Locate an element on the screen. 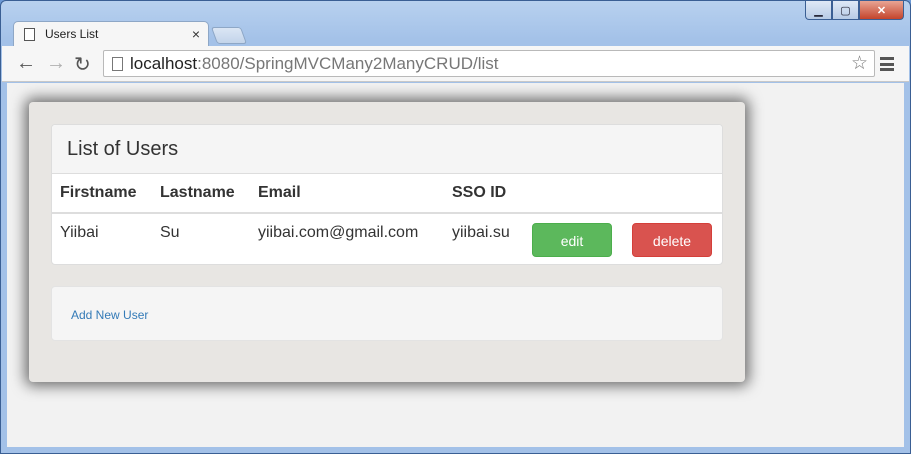 The width and height of the screenshot is (911, 454). maximize-button: ▢ is located at coordinates (845, 10).